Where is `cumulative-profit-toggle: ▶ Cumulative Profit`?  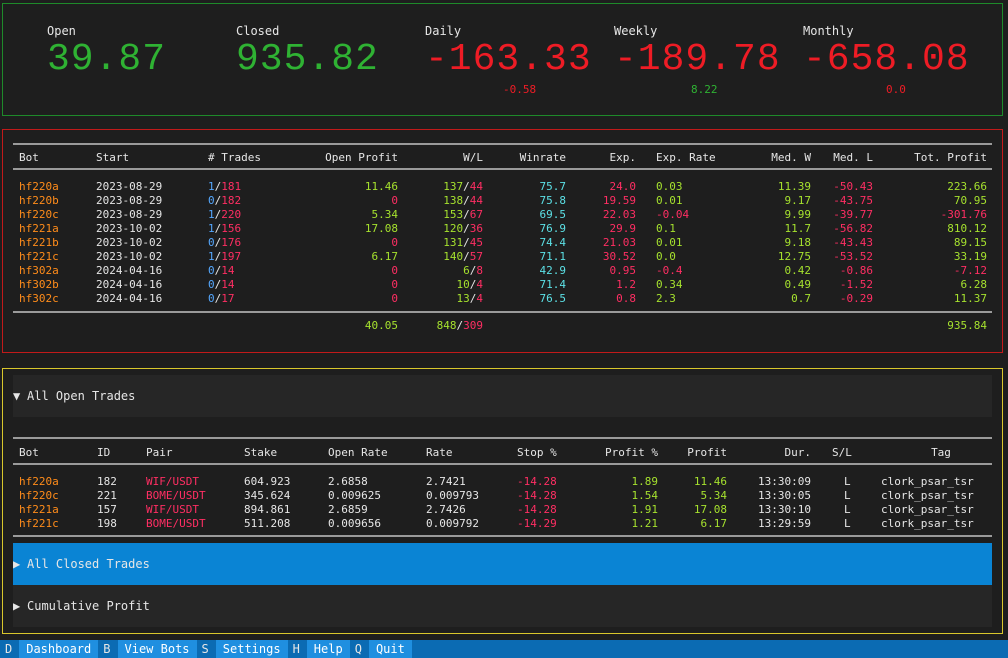
cumulative-profit-toggle: ▶ Cumulative Profit is located at coordinates (502, 606).